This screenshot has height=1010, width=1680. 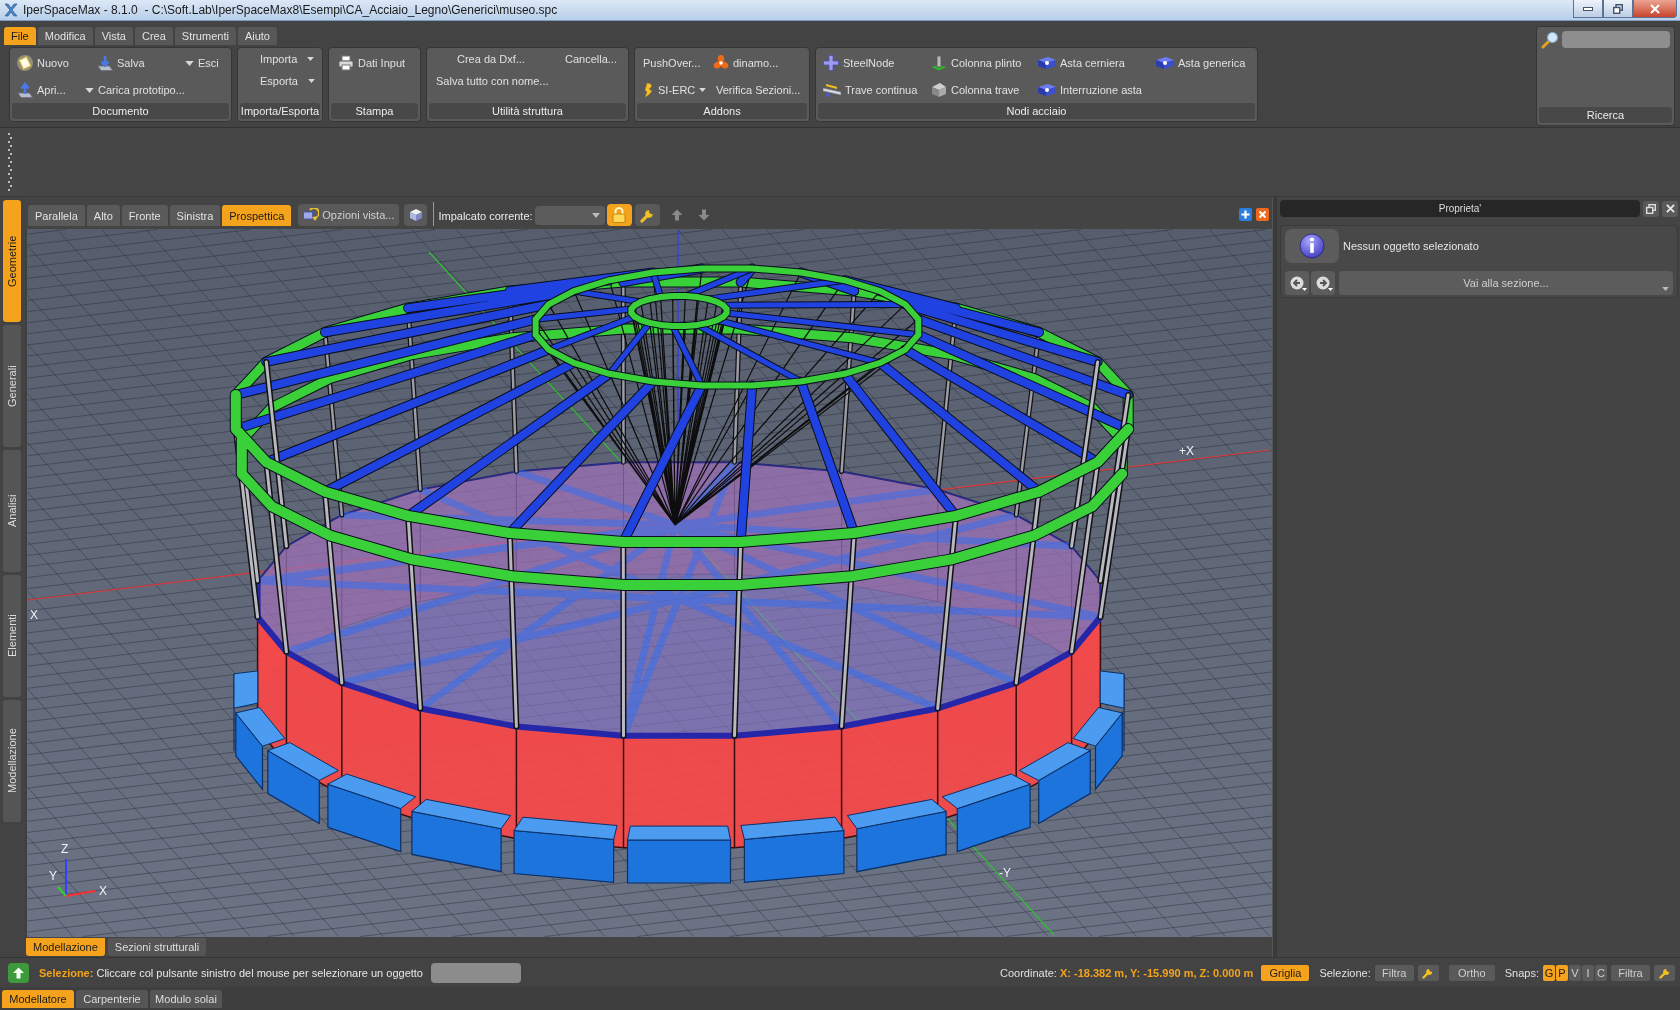 What do you see at coordinates (1588, 972) in the screenshot?
I see `snap-toggle: I` at bounding box center [1588, 972].